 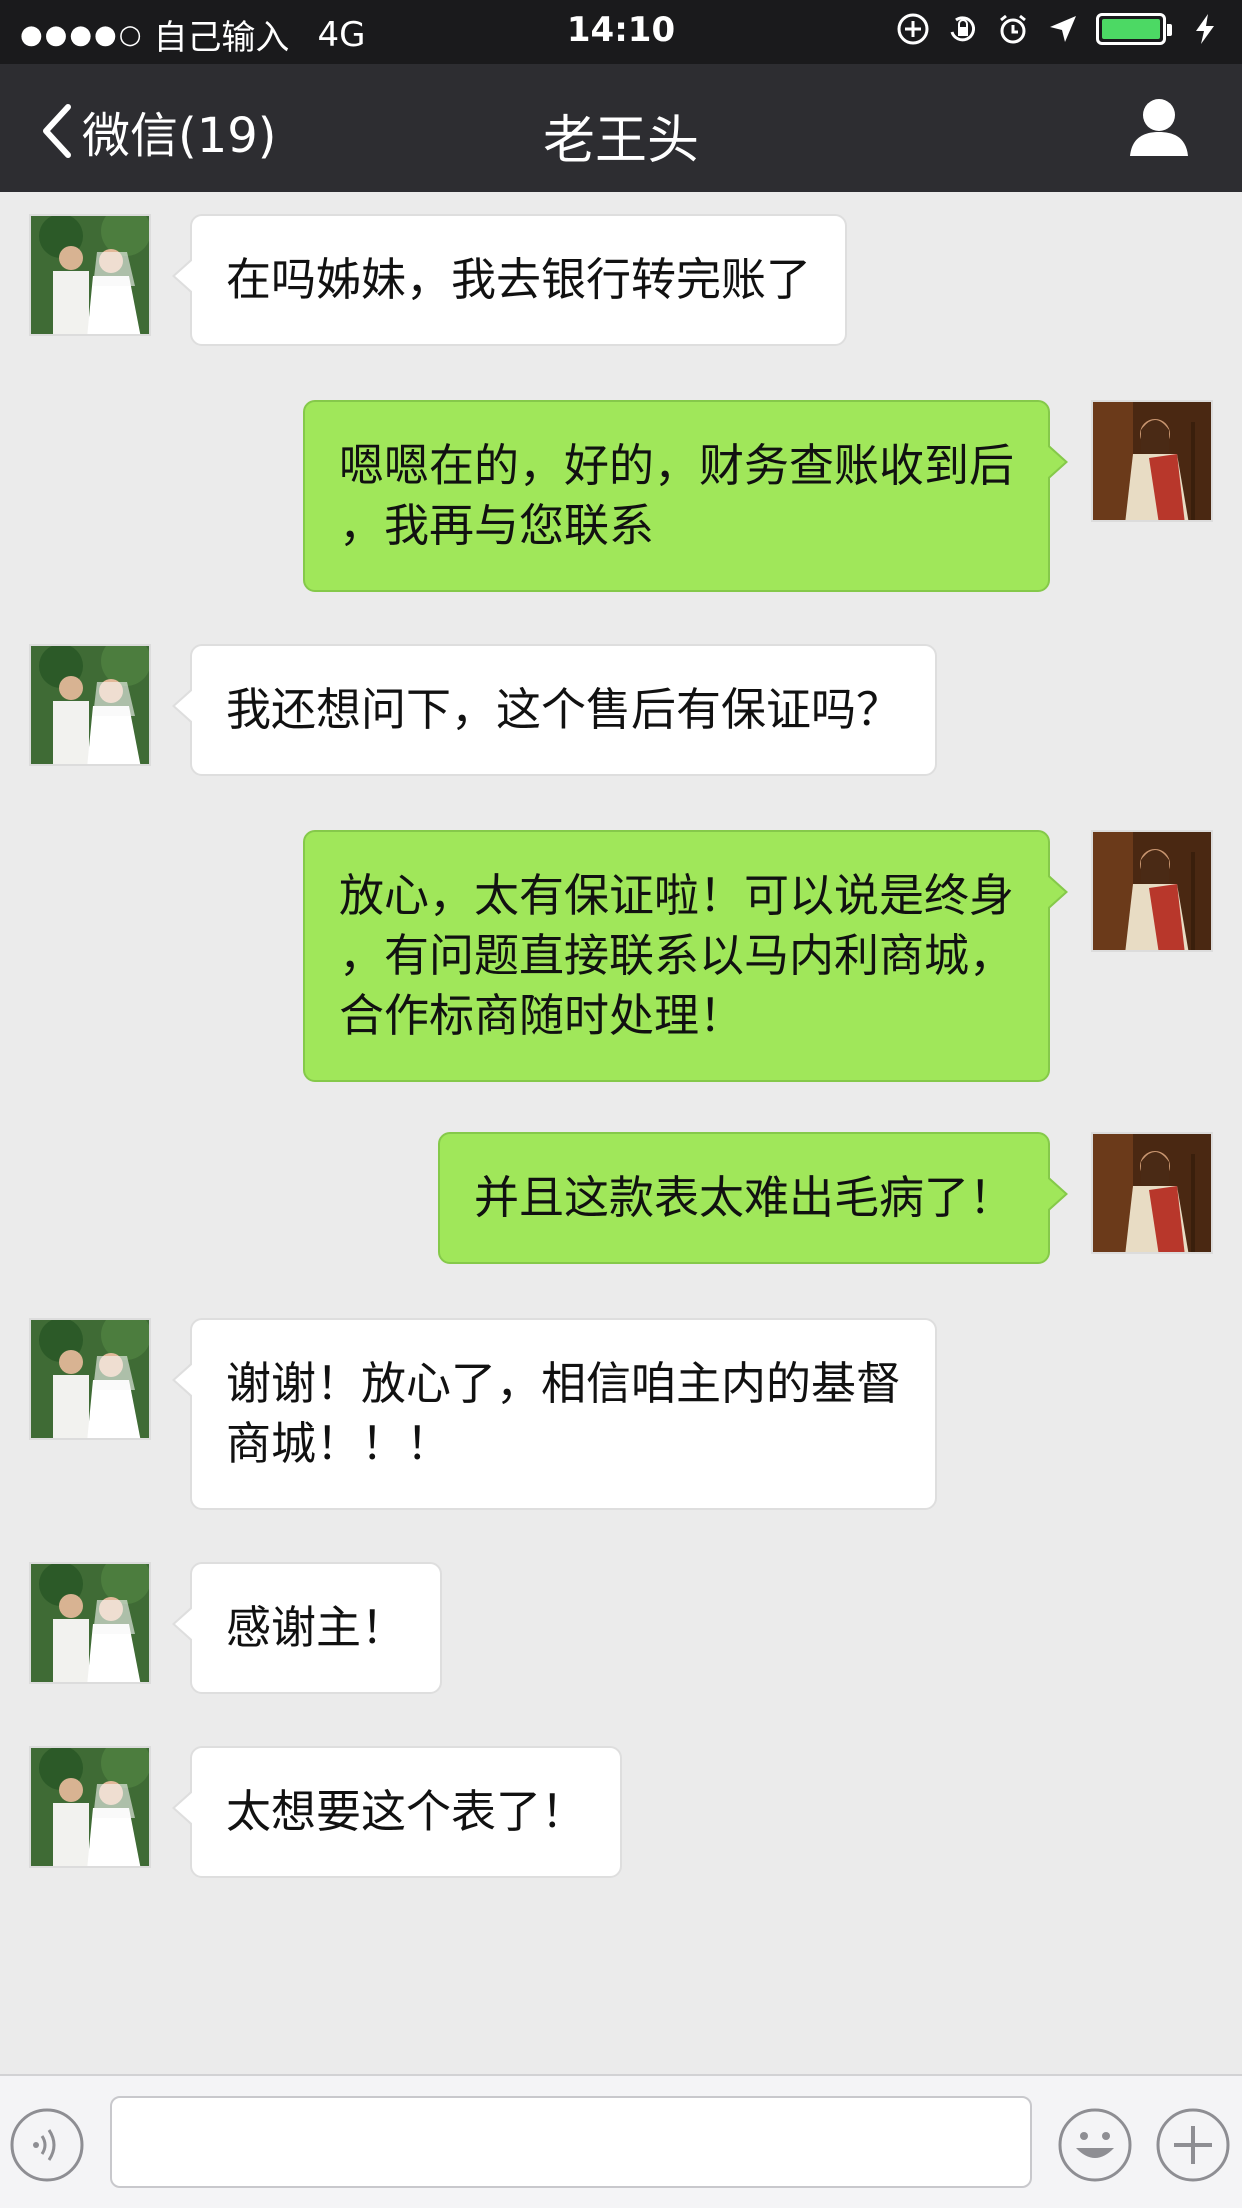 I want to click on incoming-message-bubble: 谢谢！放心了，相信咱主内的基督 商城！！！, so click(x=554, y=1414).